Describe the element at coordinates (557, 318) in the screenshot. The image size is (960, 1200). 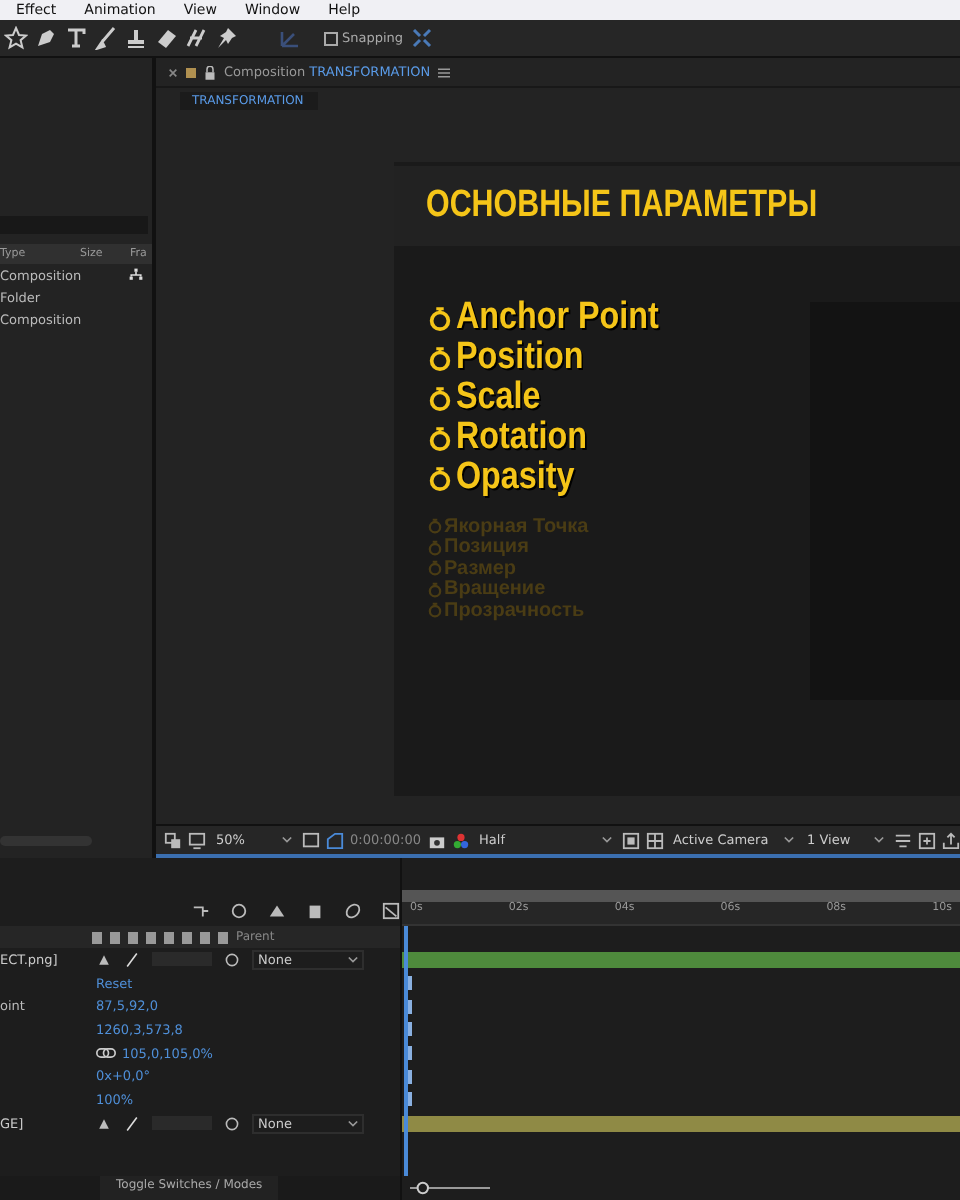
I see `property-label: Anchor Point` at that location.